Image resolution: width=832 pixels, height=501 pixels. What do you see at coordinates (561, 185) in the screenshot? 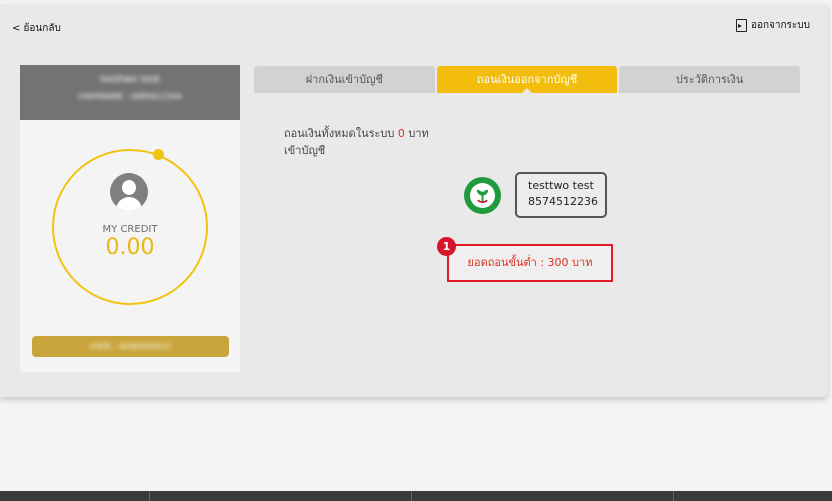
I see `account-name: testtwo test` at bounding box center [561, 185].